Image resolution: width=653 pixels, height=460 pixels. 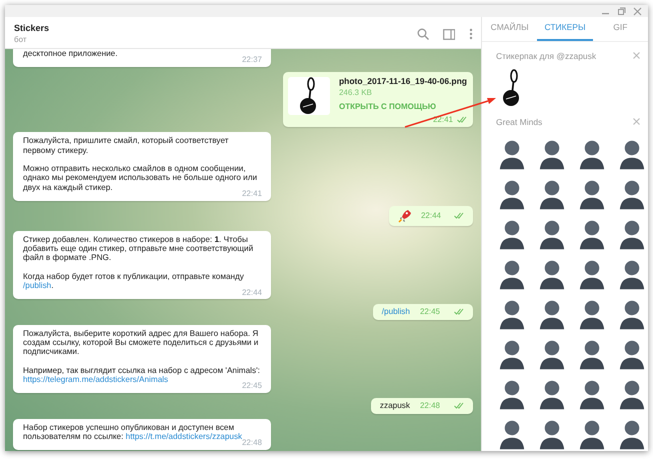 I want to click on chat-title: Stickers, so click(x=32, y=28).